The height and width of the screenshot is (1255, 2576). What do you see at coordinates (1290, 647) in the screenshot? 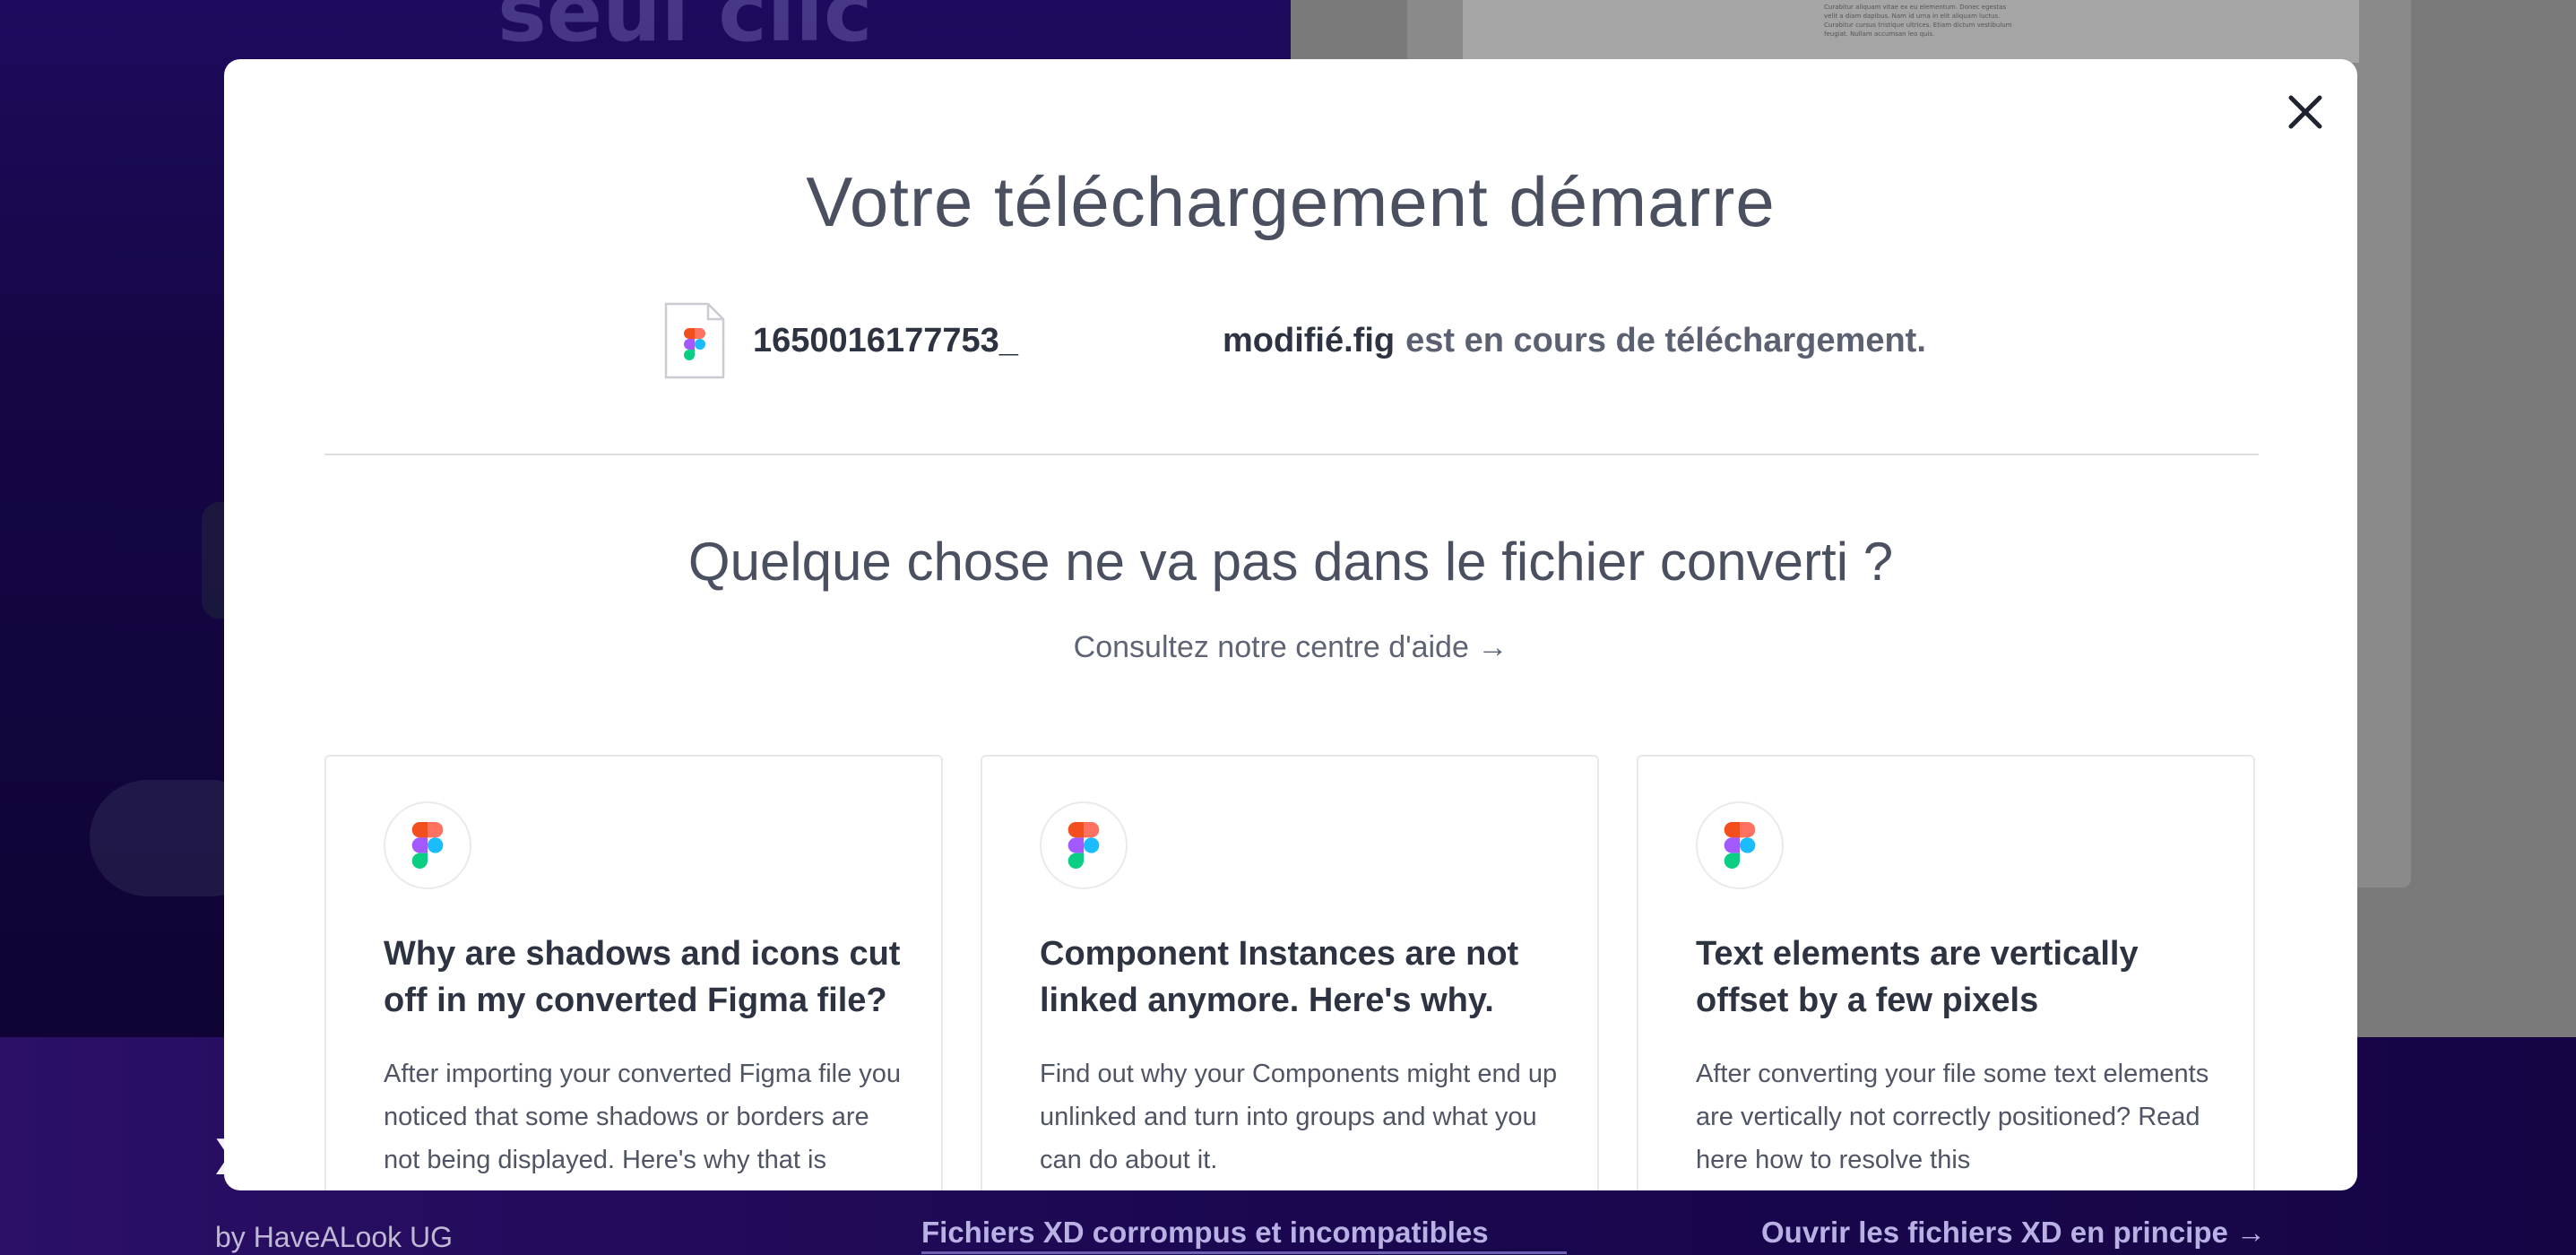
I see `help-center-link: Consultez notre centre d'aide →` at bounding box center [1290, 647].